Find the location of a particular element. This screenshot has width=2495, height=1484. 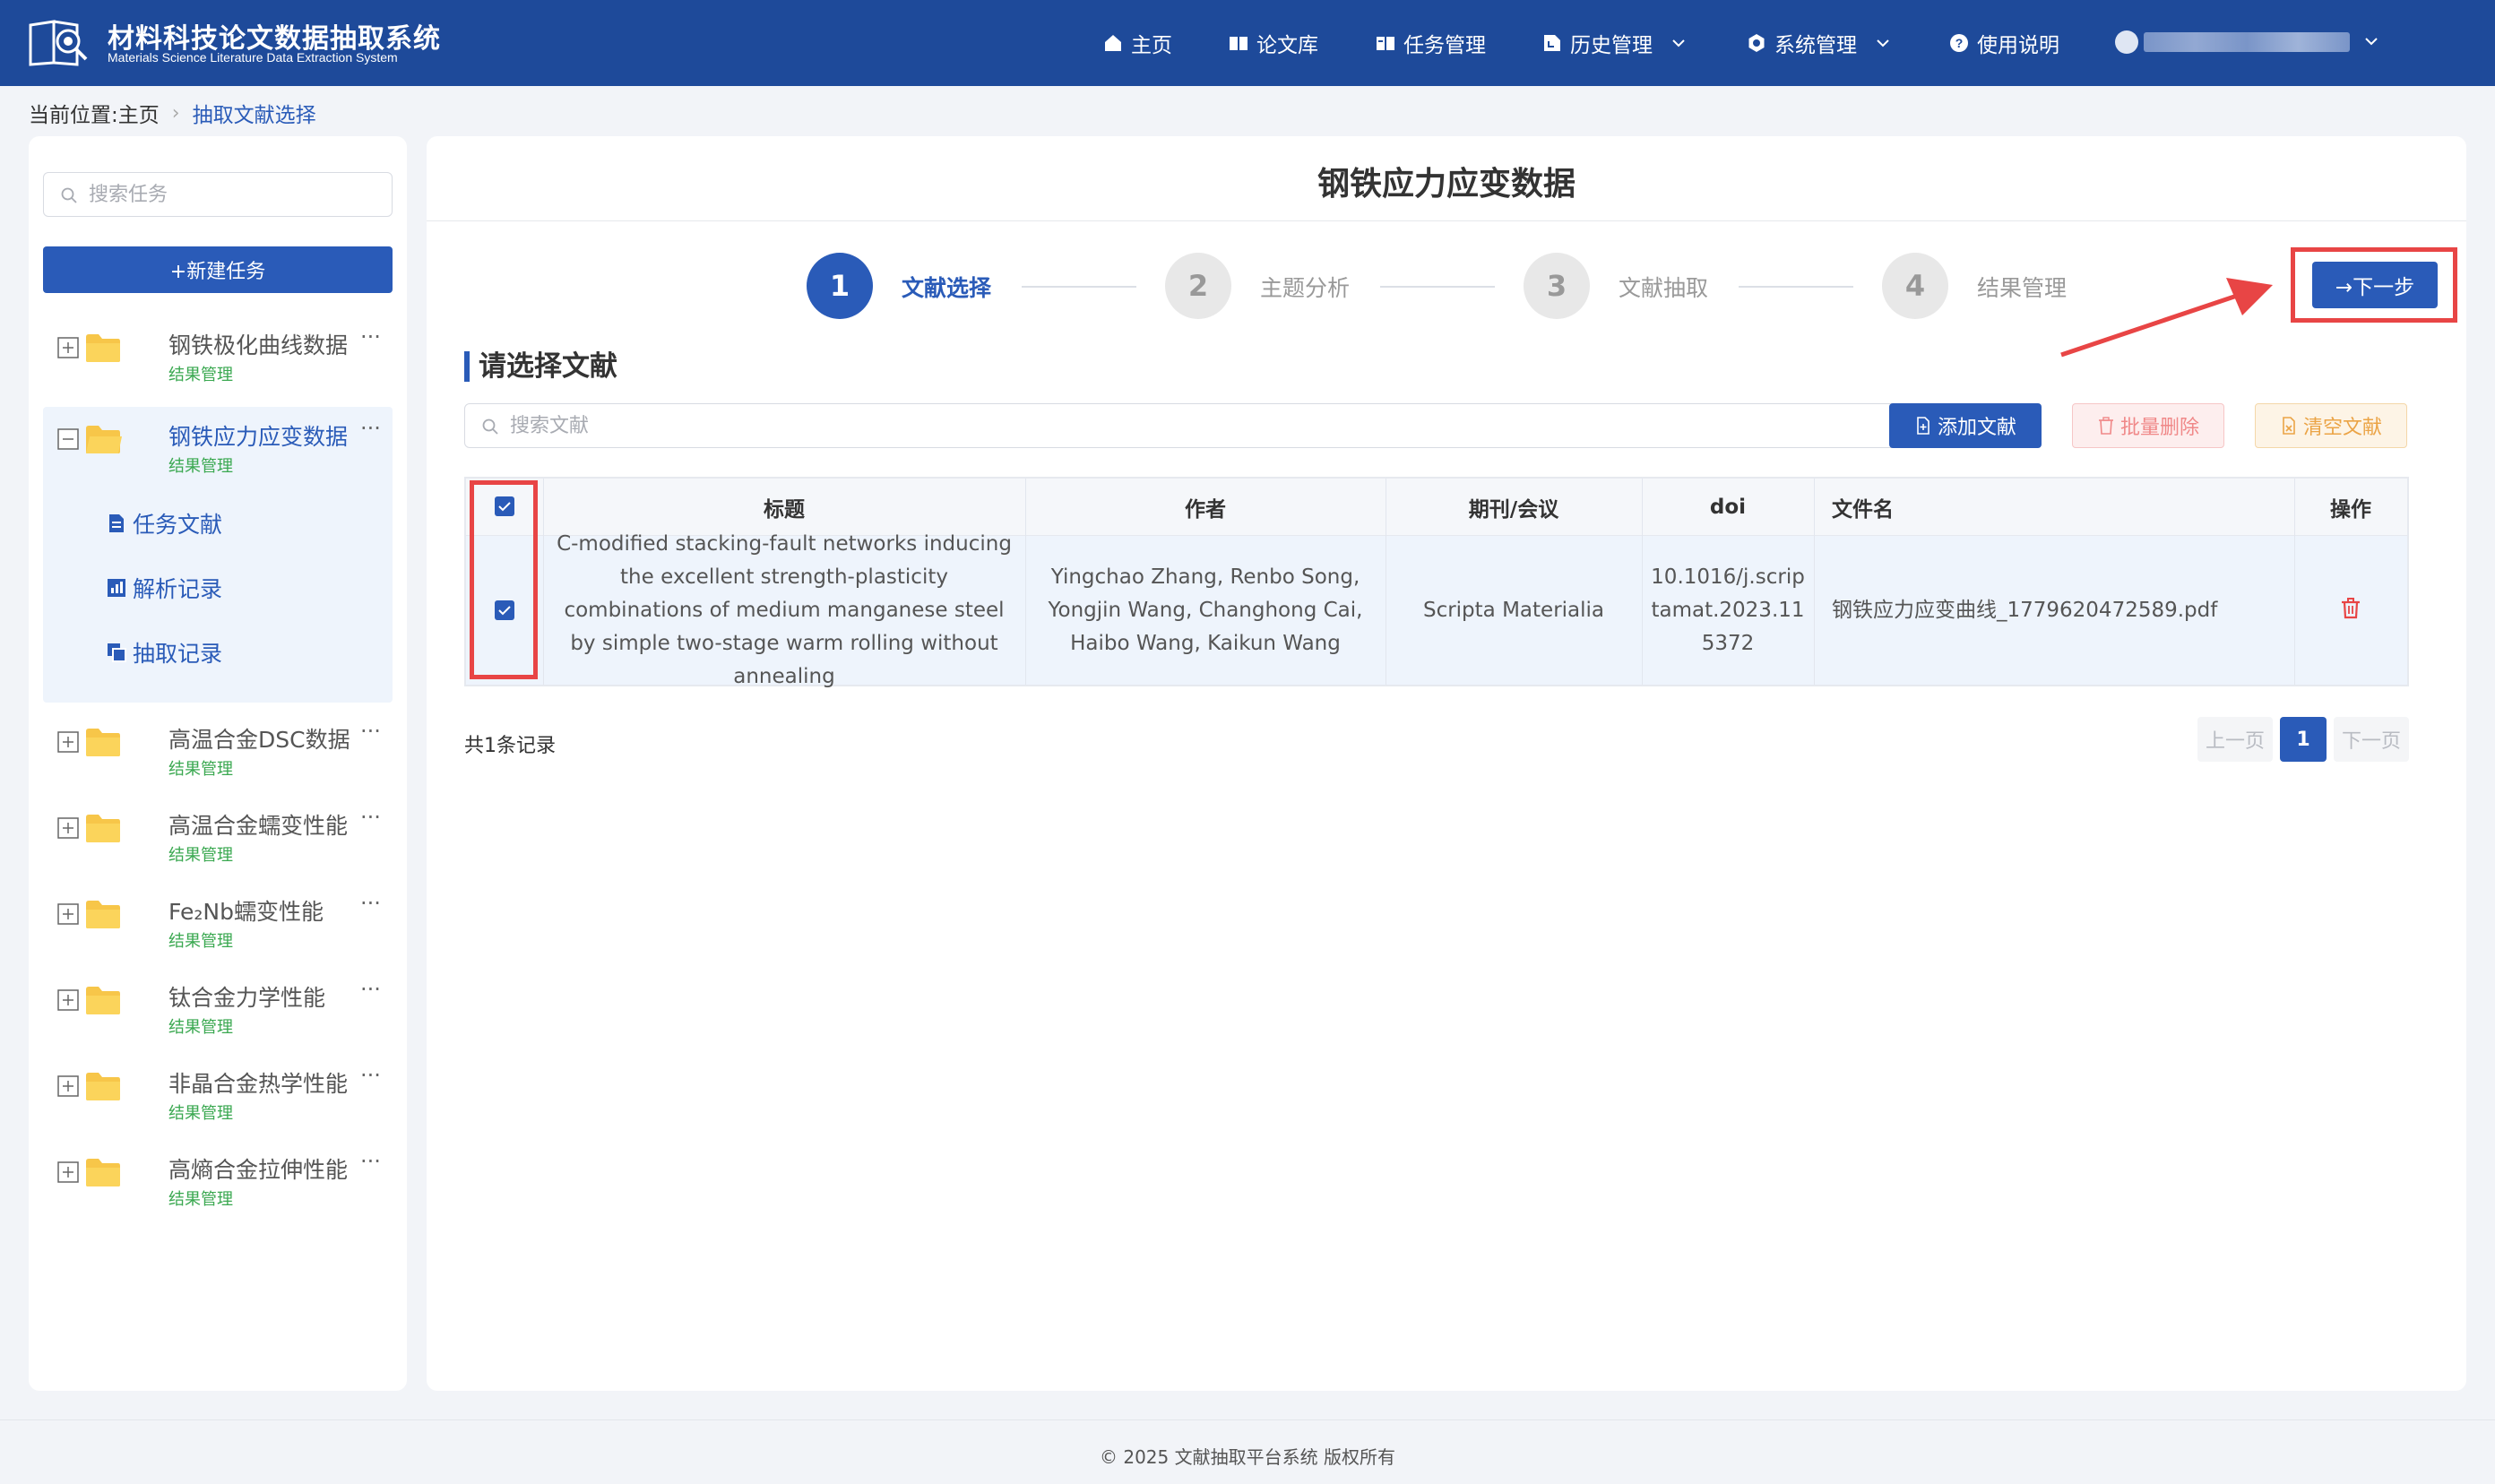

task-item: 高温合金蠕变性能 结果管理 ··· is located at coordinates (218, 833).